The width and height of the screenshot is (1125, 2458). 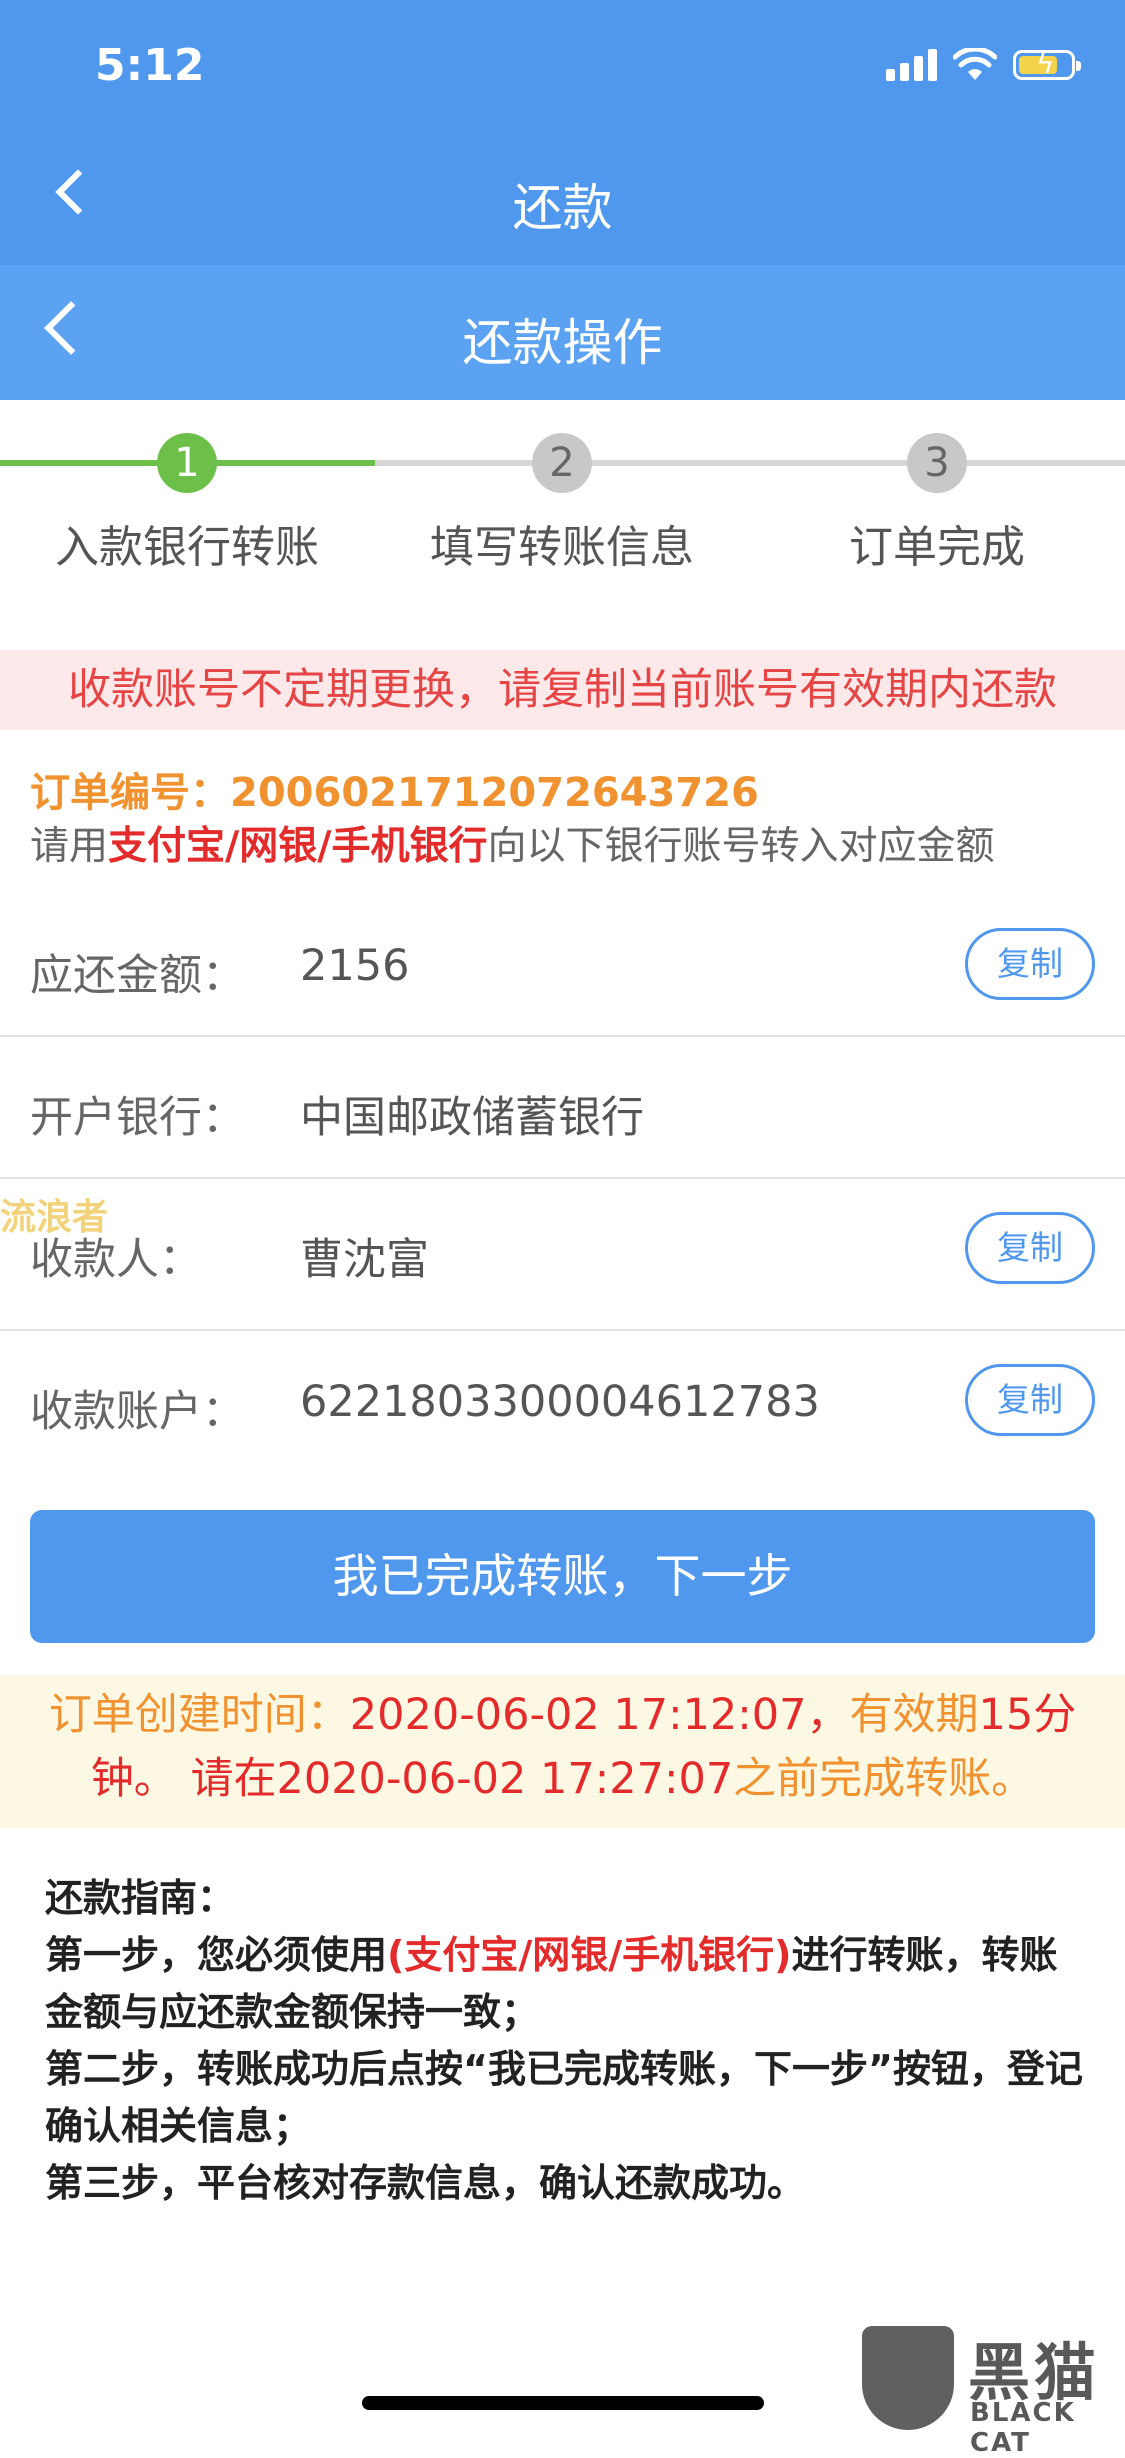 What do you see at coordinates (494, 793) in the screenshot?
I see `order-number-value: 2006021712072643726` at bounding box center [494, 793].